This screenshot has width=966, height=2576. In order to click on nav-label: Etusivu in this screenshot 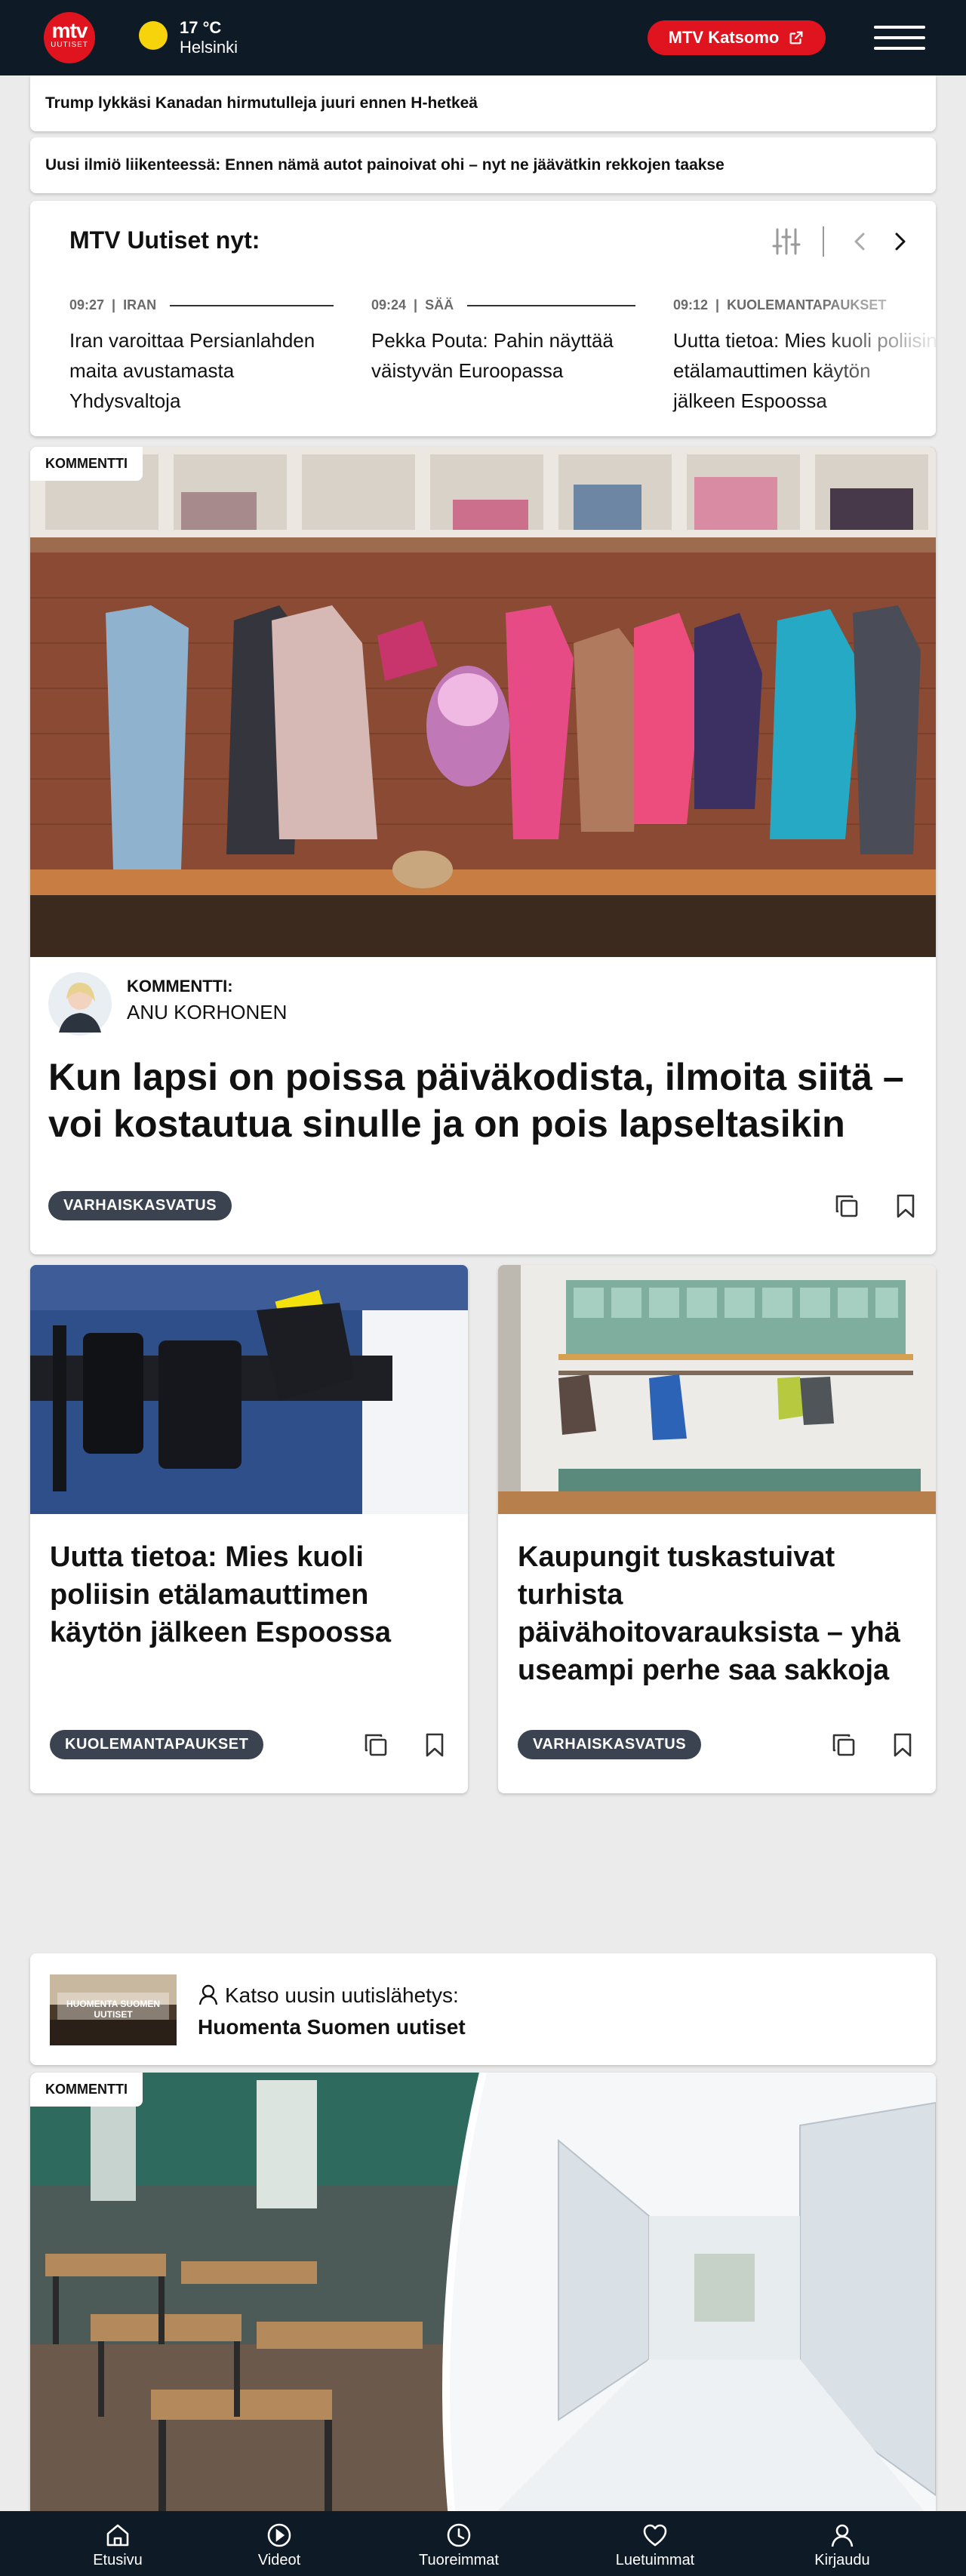, I will do `click(118, 2560)`.